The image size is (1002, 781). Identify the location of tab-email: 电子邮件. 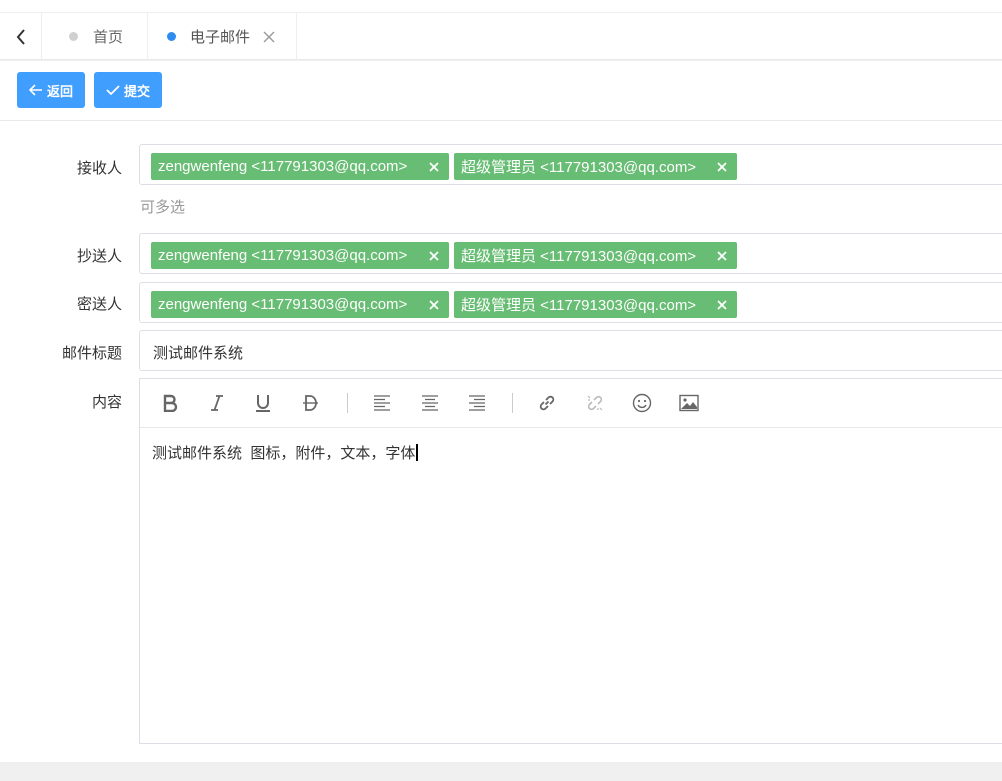
(222, 36).